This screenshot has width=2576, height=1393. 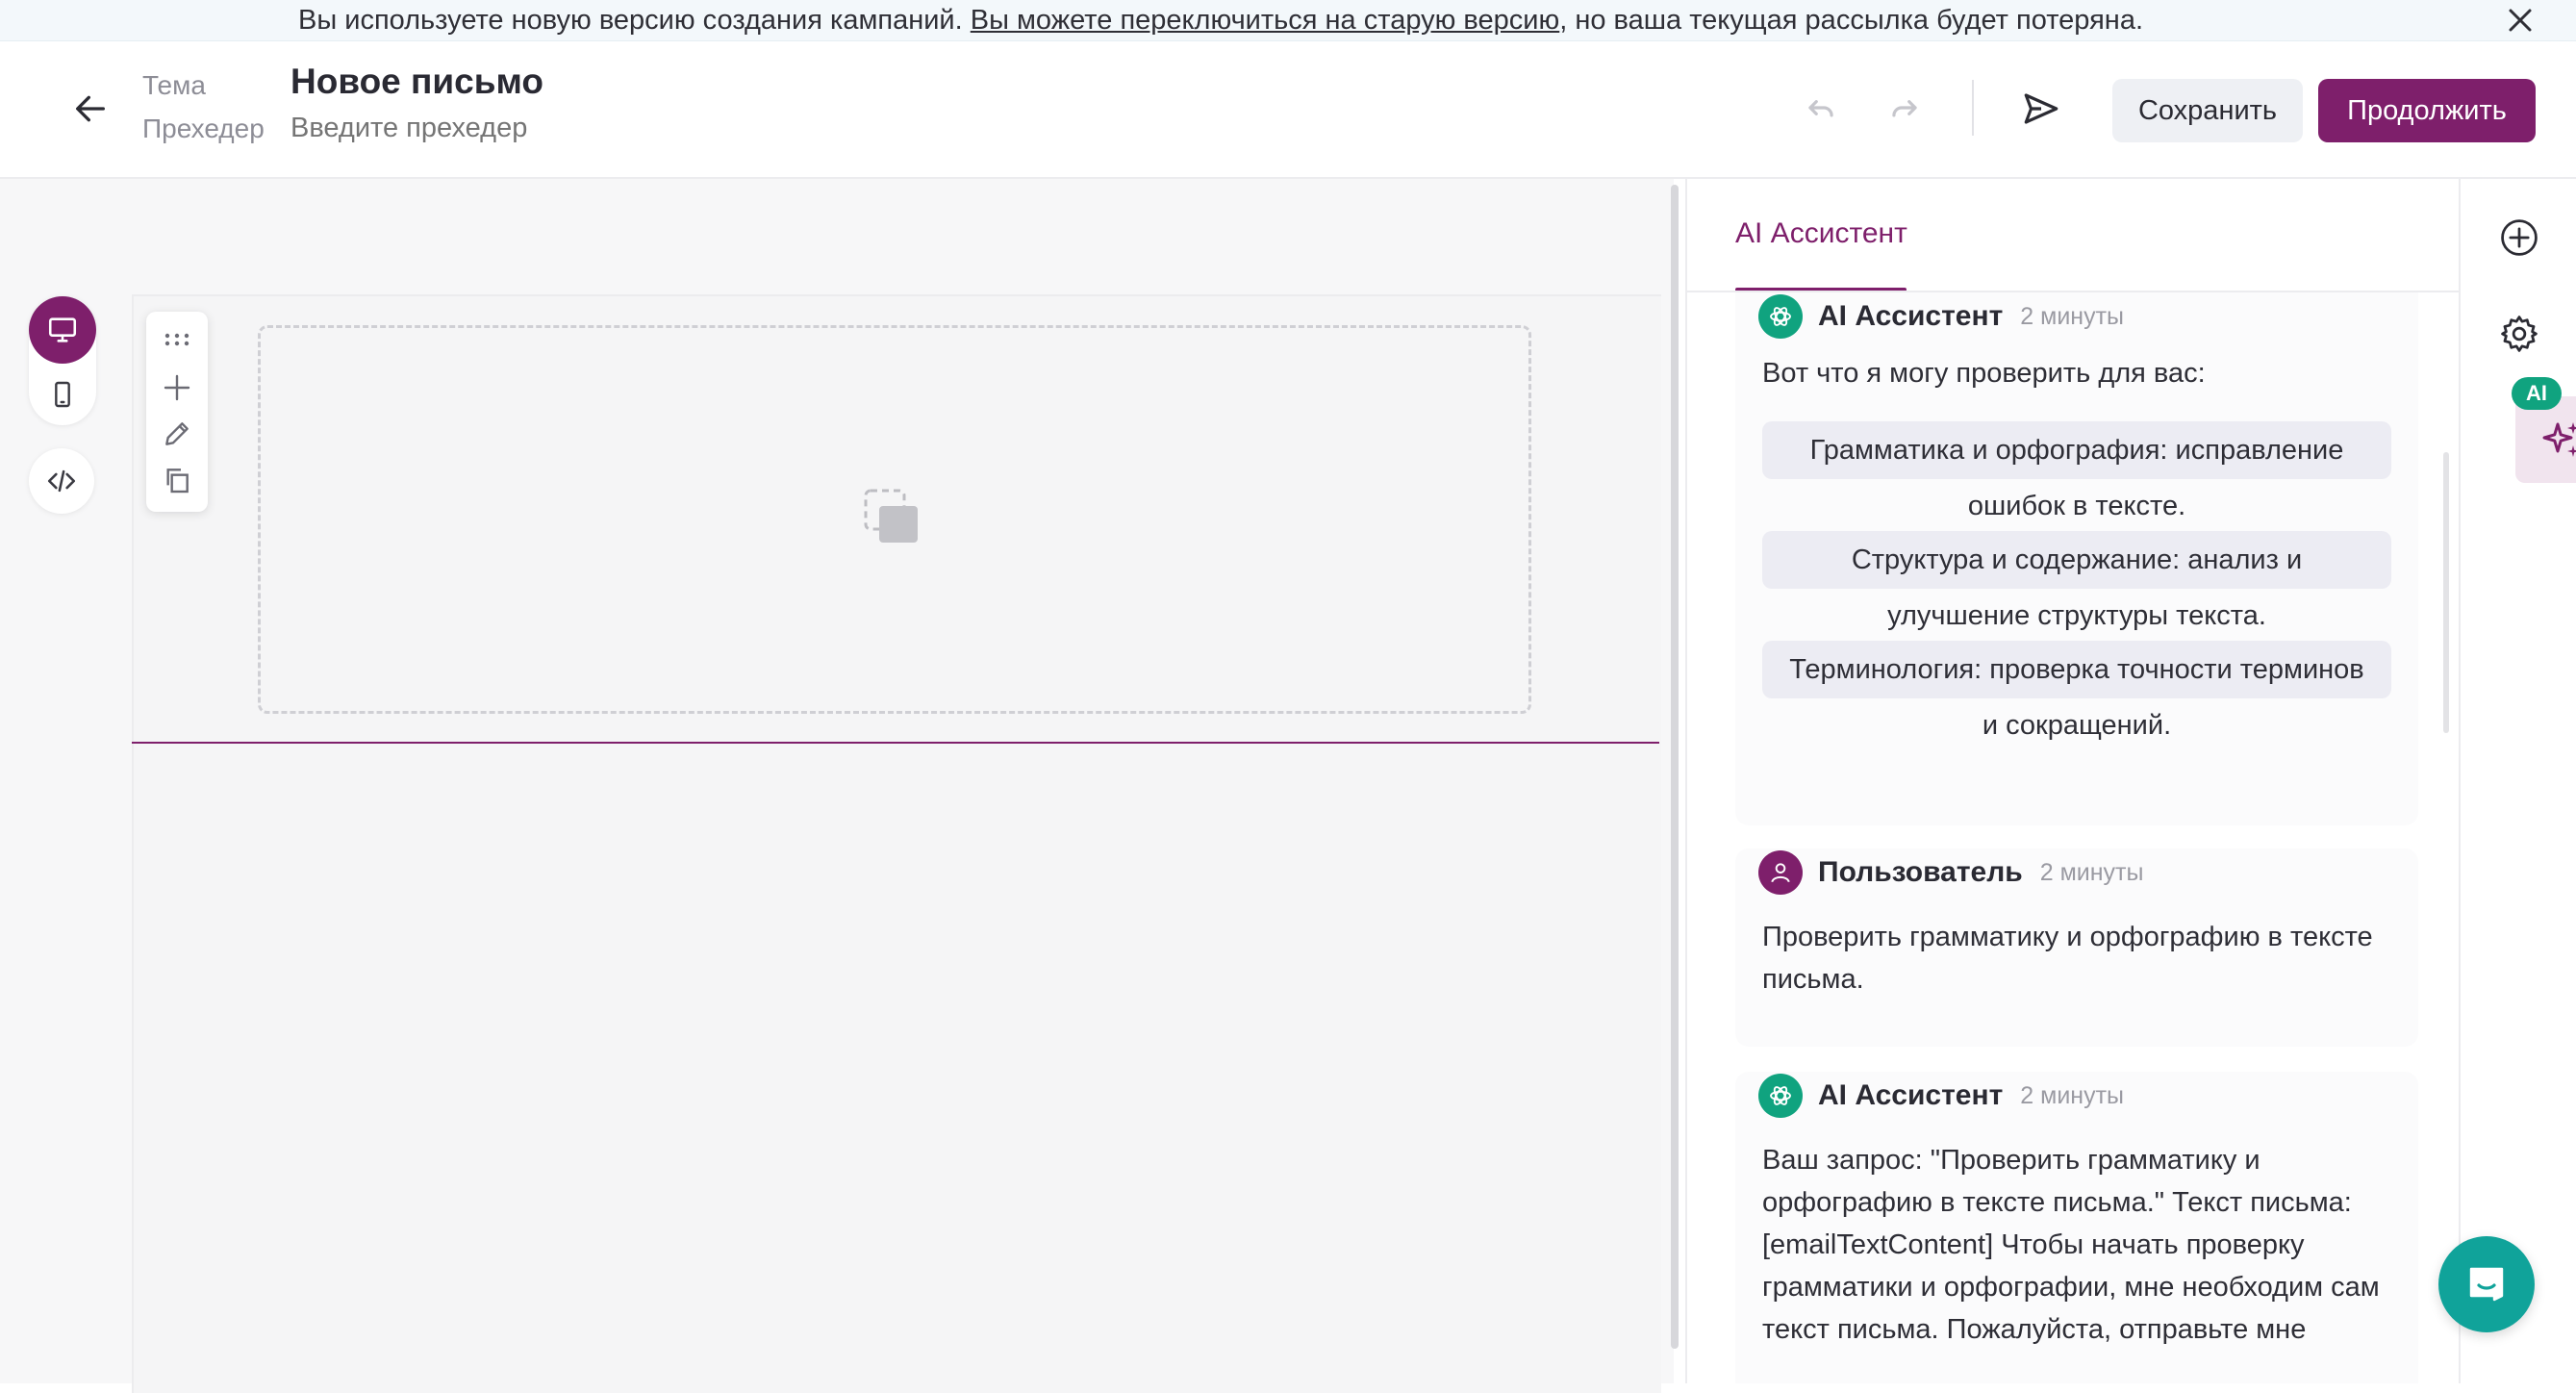 I want to click on redo-button, so click(x=1905, y=108).